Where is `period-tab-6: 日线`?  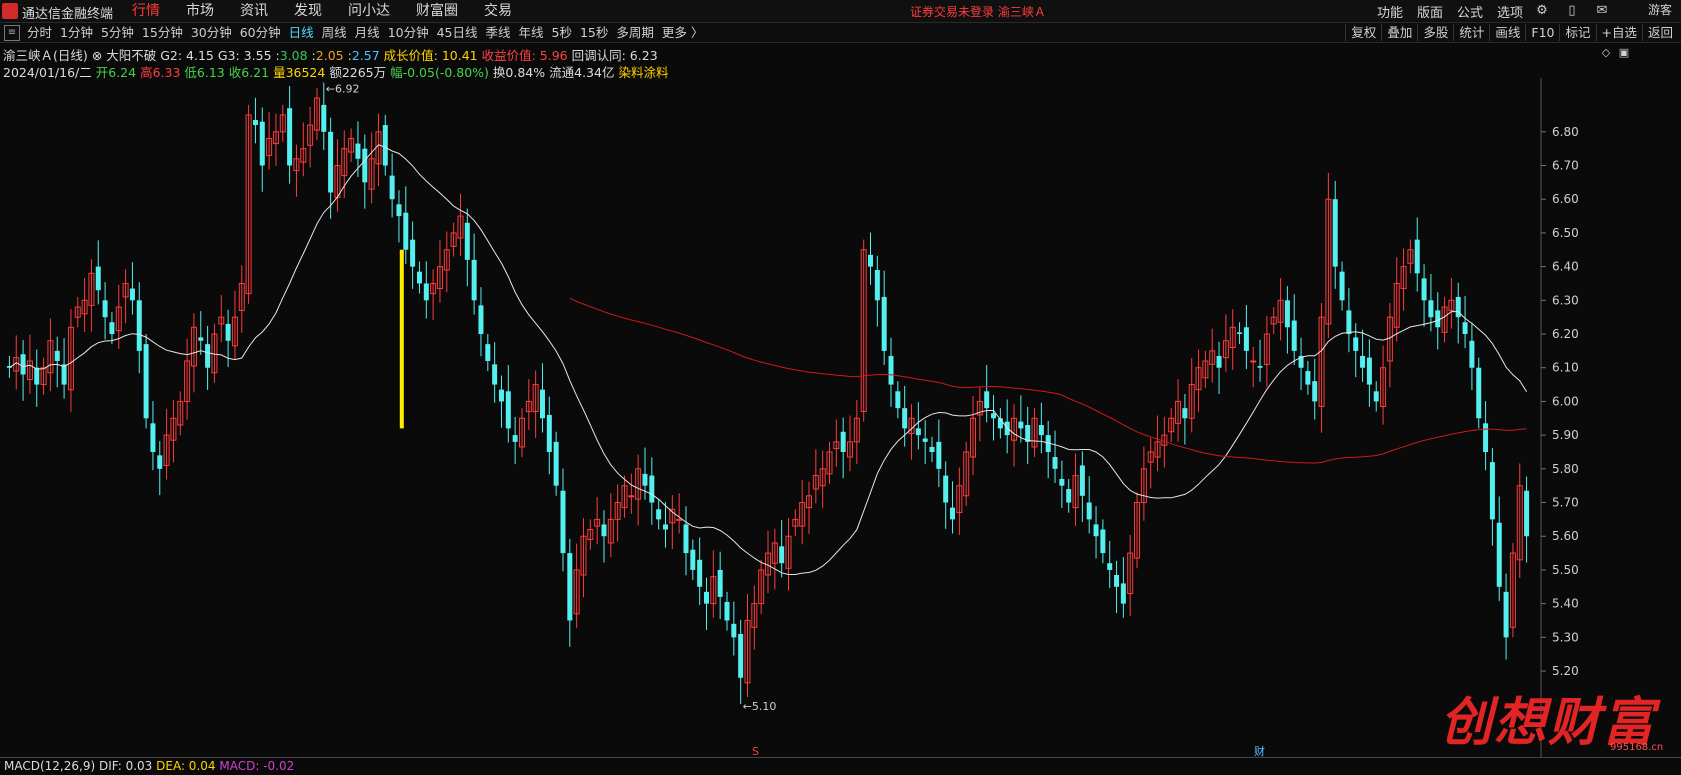
period-tab-6: 日线 is located at coordinates (301, 32).